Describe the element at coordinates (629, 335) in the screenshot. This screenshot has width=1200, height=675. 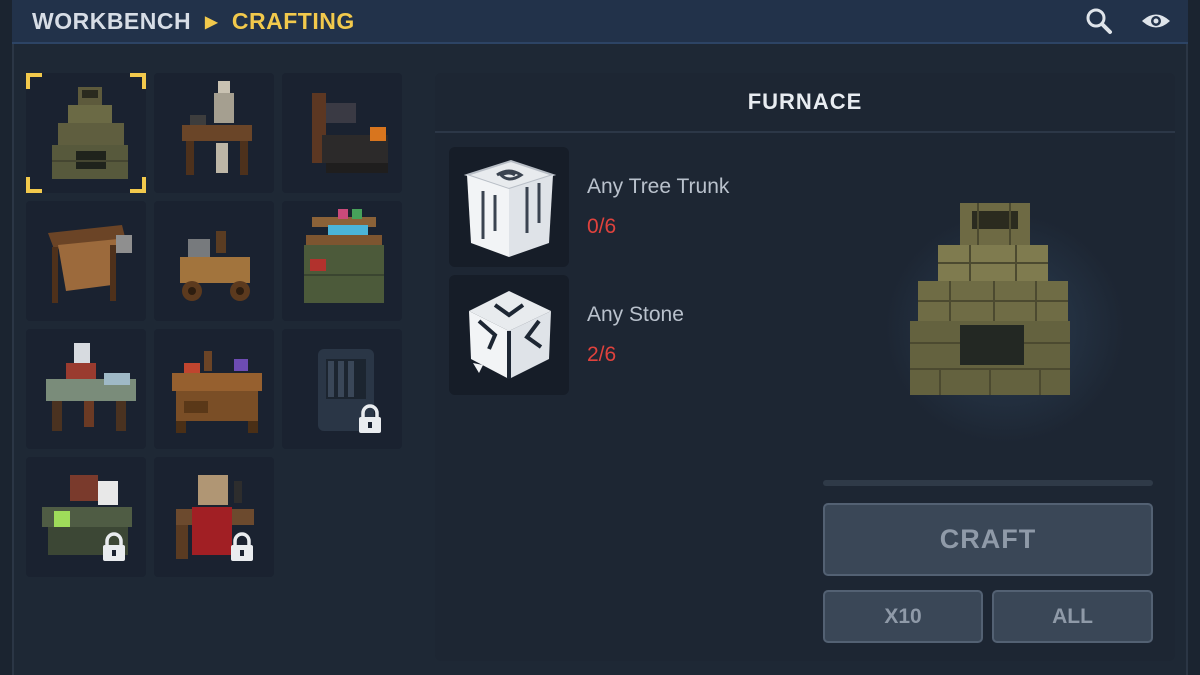
I see `ingredient-row: Any Stone 2/6` at that location.